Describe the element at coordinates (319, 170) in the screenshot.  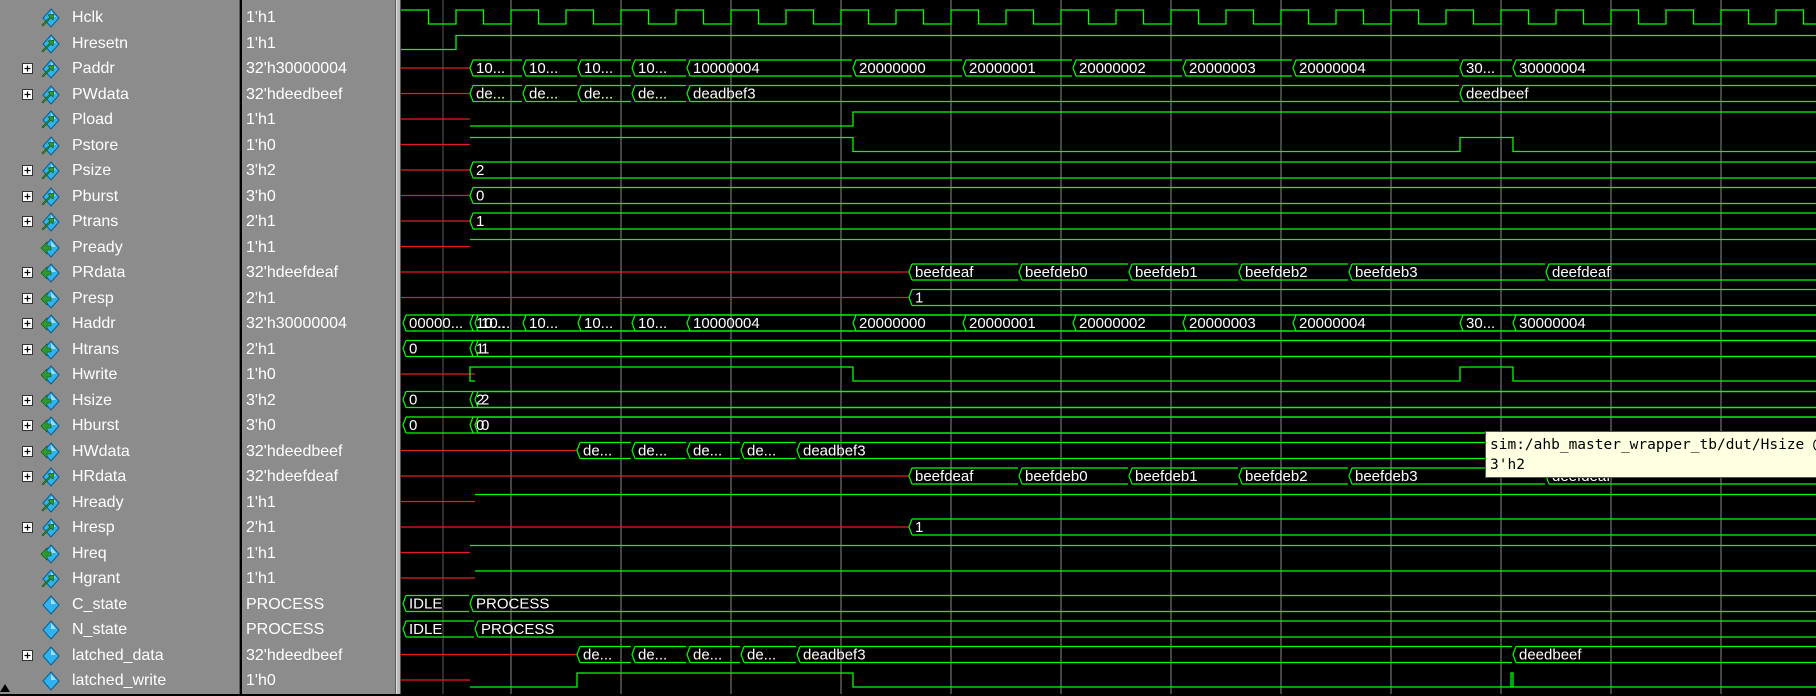
I see `value-row-psize: 3'h2` at that location.